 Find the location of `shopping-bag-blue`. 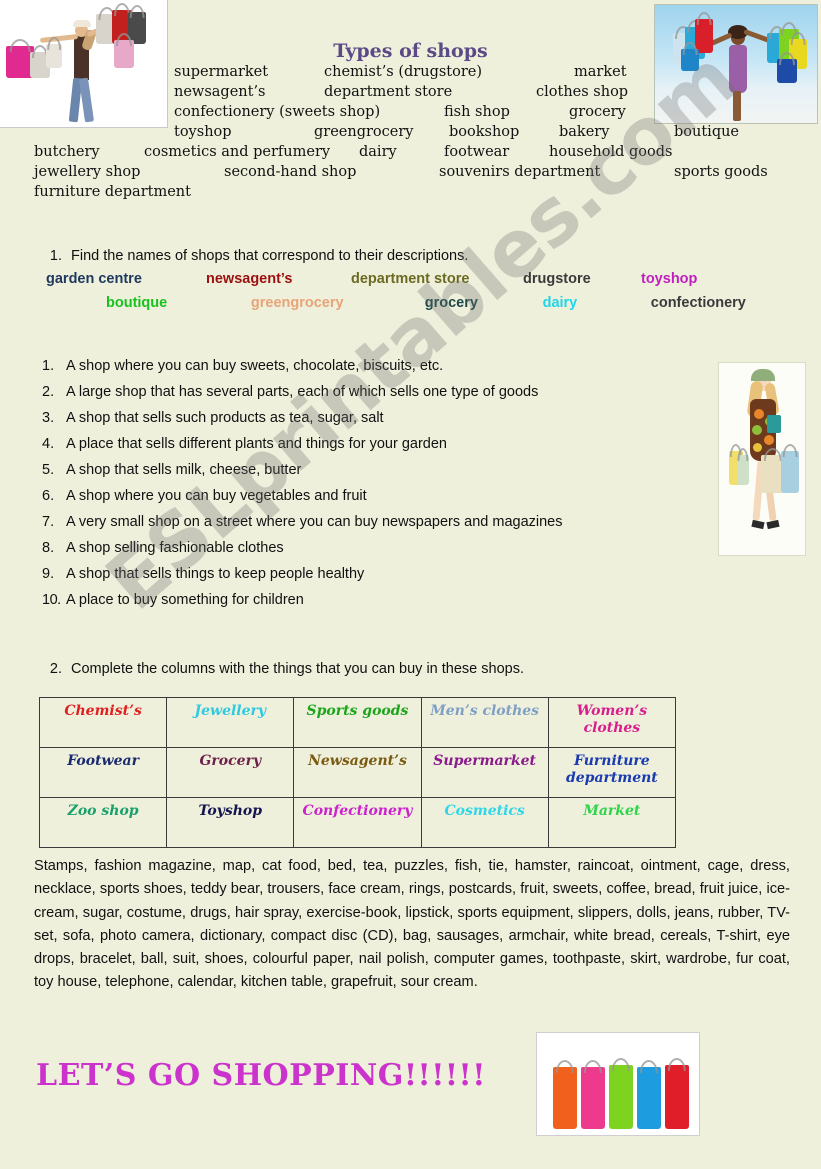

shopping-bag-blue is located at coordinates (649, 1098).